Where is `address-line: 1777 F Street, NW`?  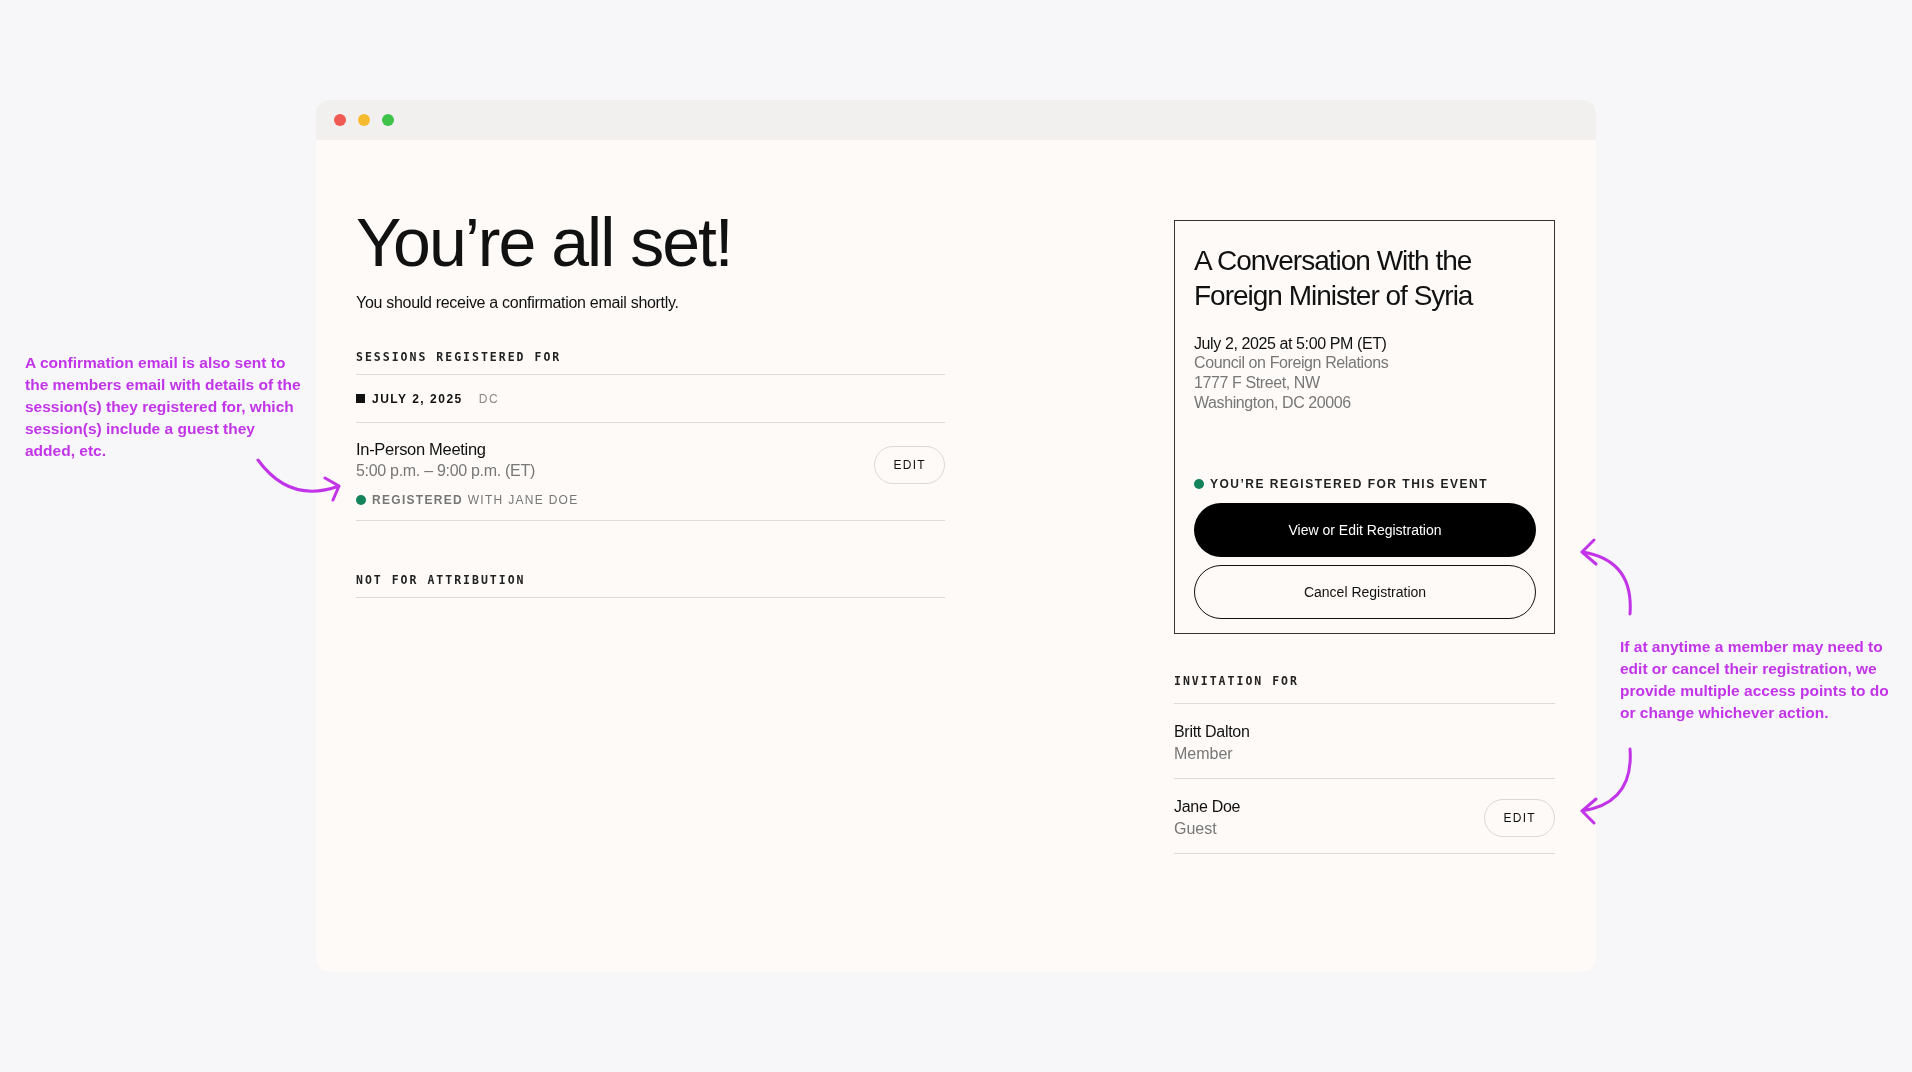
address-line: 1777 F Street, NW is located at coordinates (1257, 383).